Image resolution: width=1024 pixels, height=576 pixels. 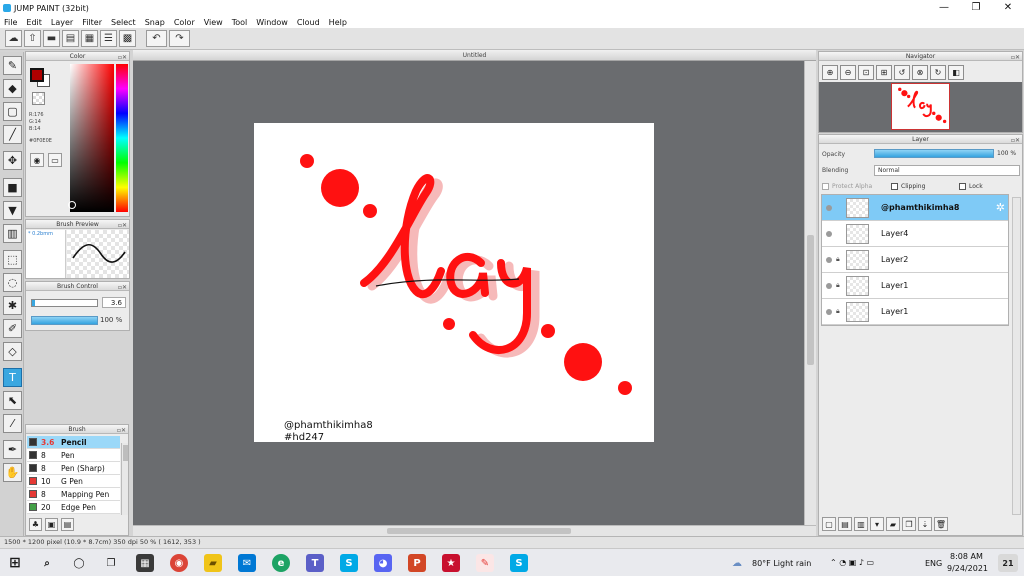 What do you see at coordinates (830, 72) in the screenshot?
I see `zoom-in-icon: ⊕` at bounding box center [830, 72].